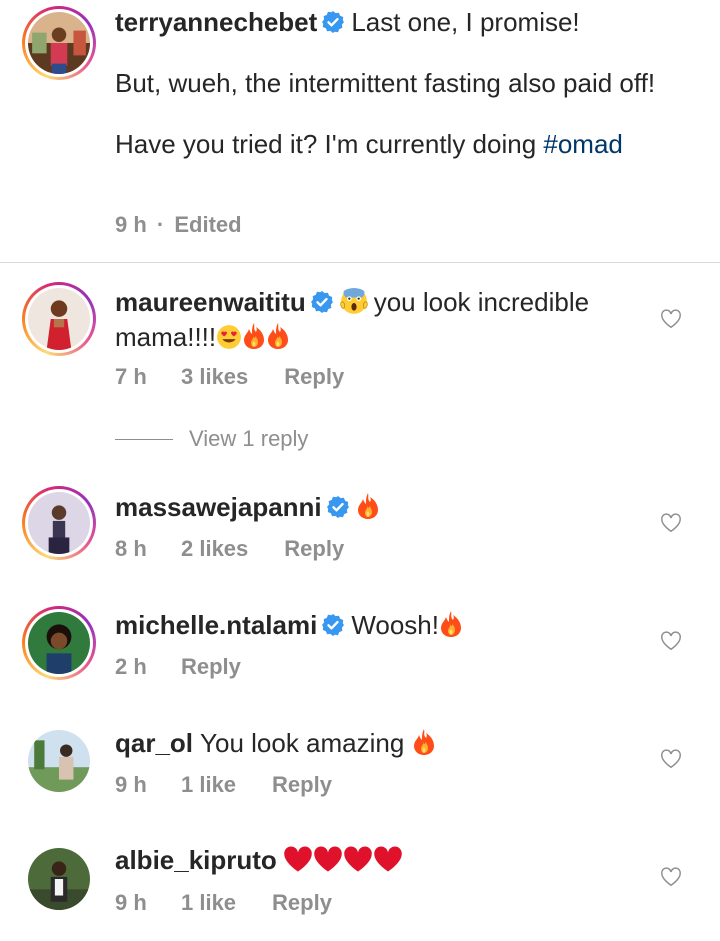 This screenshot has width=720, height=941. What do you see at coordinates (214, 377) in the screenshot?
I see `likes-count: 3 likes` at bounding box center [214, 377].